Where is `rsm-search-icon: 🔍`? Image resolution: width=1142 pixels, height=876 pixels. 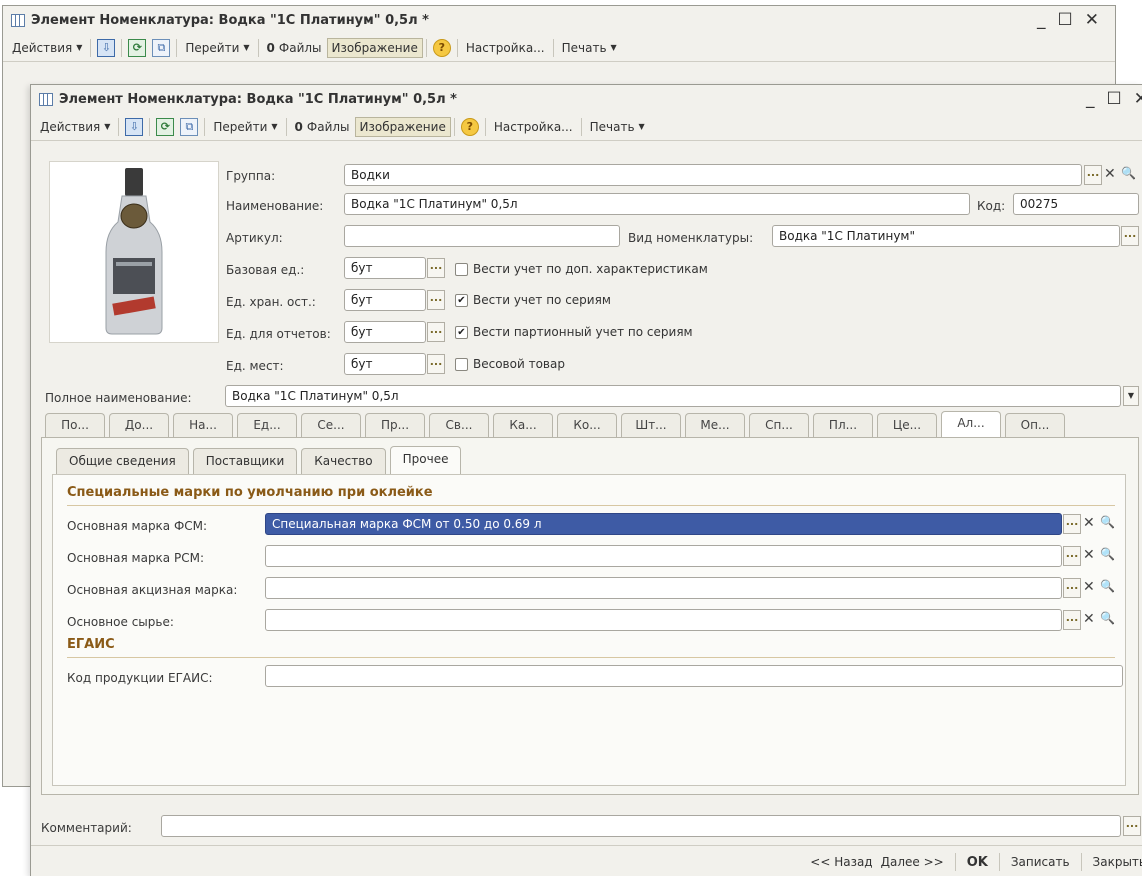 rsm-search-icon: 🔍 is located at coordinates (1107, 554).